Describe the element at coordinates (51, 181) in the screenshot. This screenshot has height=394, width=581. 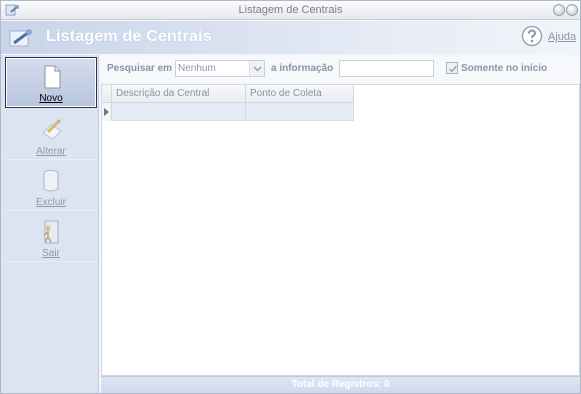
I see `trash-icon` at that location.